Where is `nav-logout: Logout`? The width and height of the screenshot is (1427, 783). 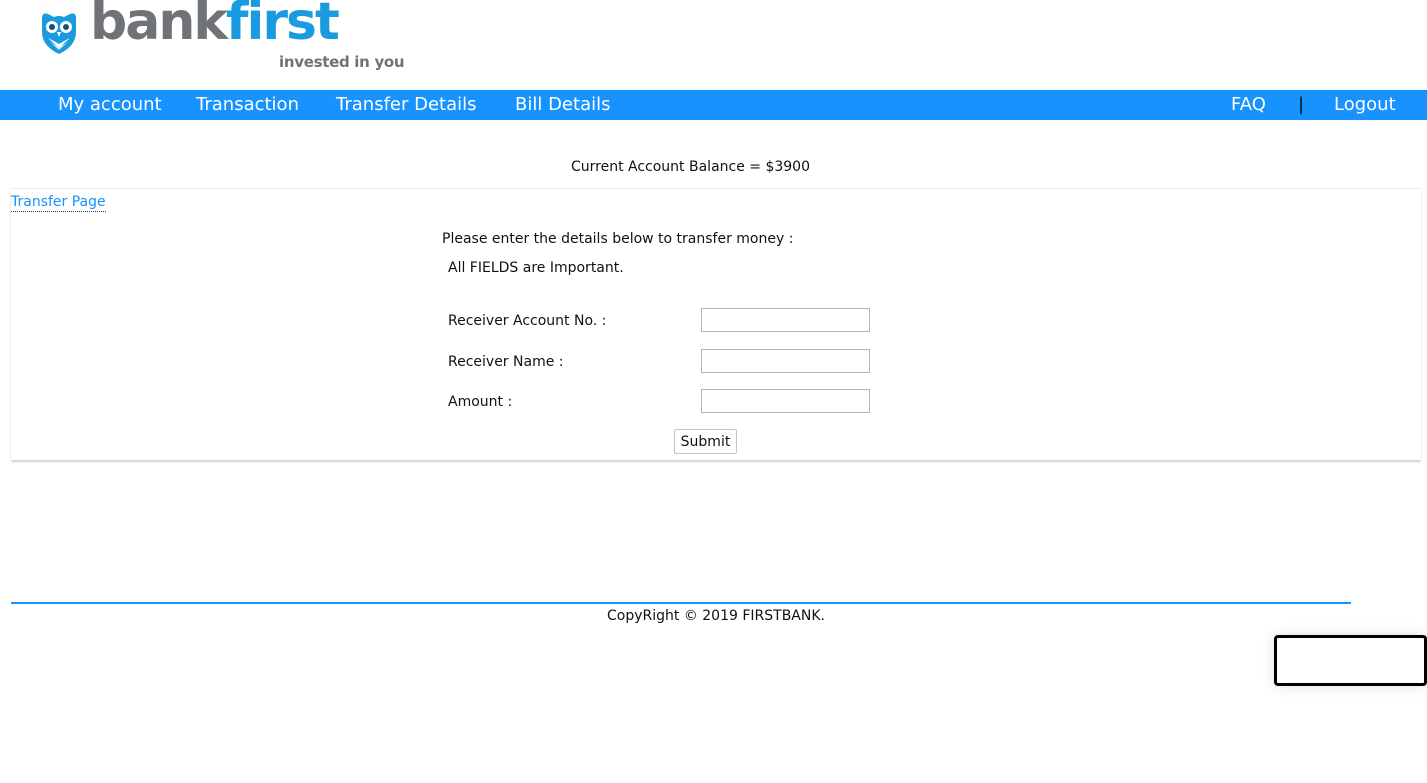 nav-logout: Logout is located at coordinates (1365, 105).